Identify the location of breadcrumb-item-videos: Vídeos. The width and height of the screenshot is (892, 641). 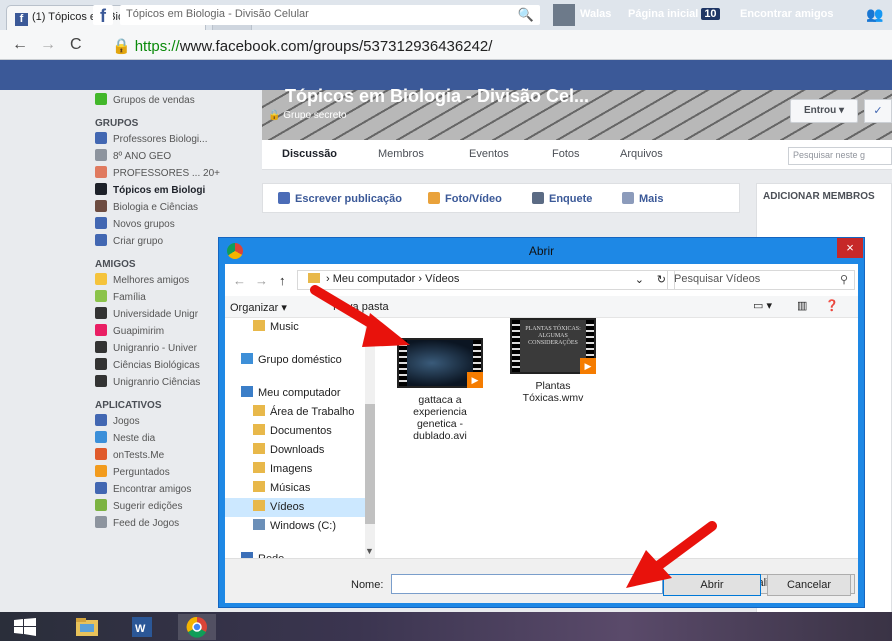
(442, 279).